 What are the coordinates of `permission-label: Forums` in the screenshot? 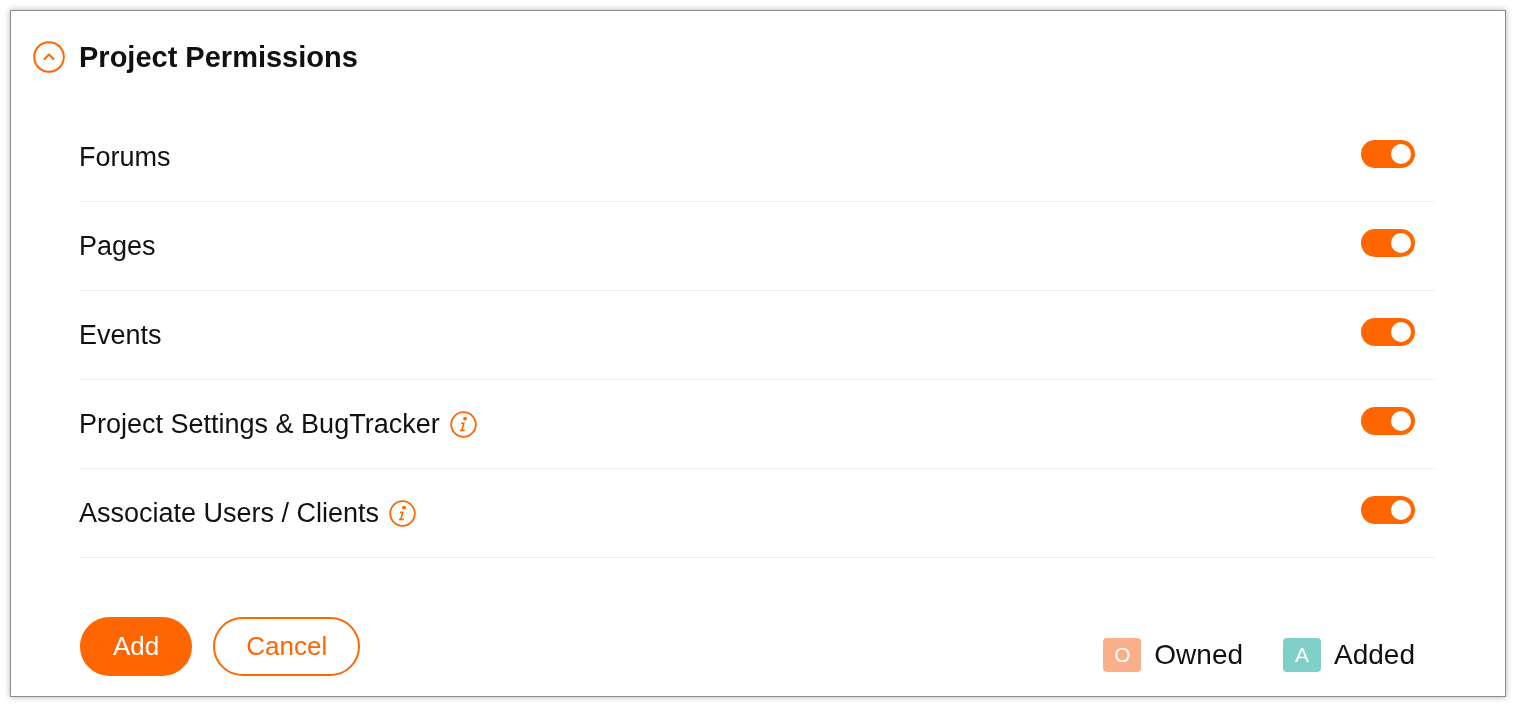 It's located at (125, 157).